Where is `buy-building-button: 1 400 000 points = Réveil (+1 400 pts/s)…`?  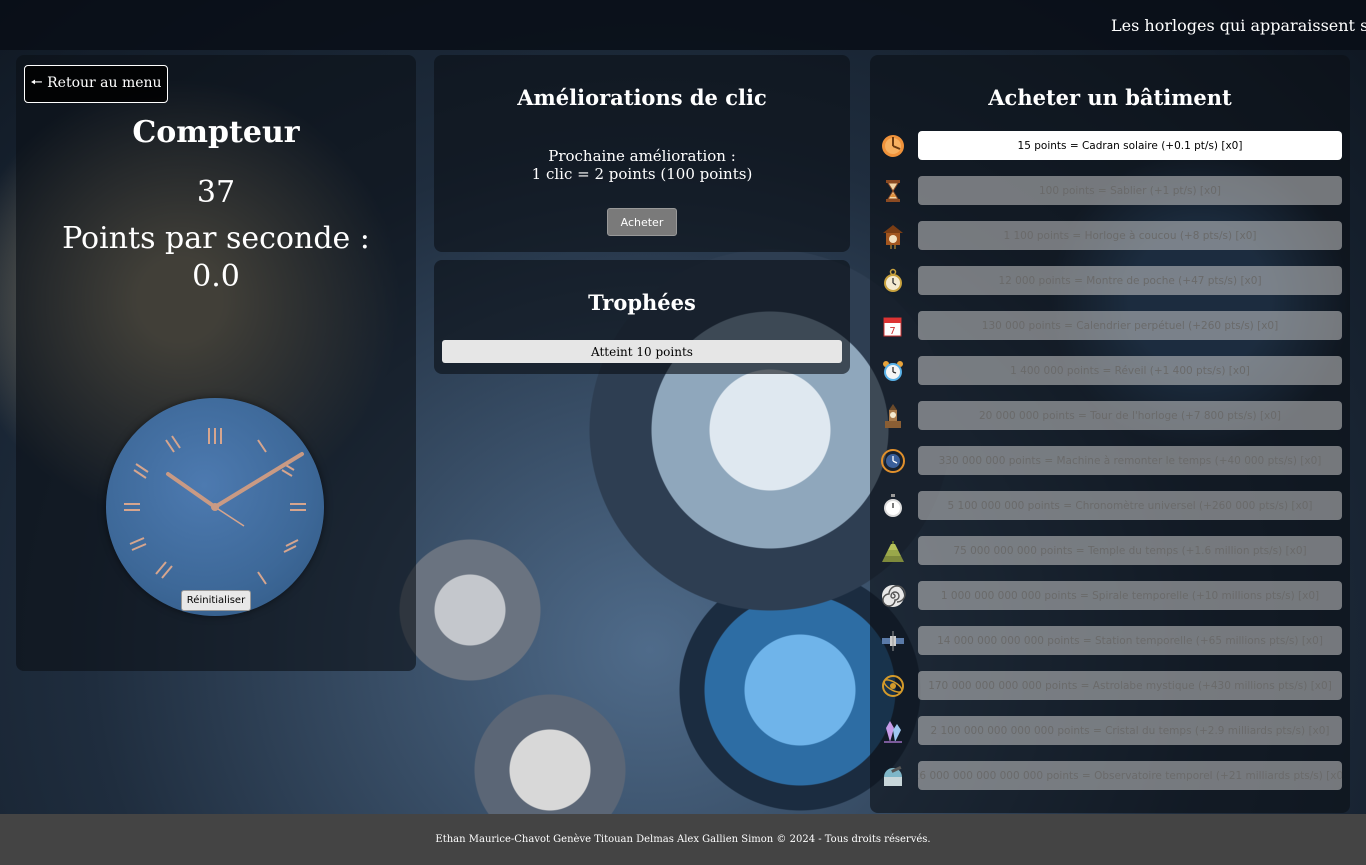 buy-building-button: 1 400 000 points = Réveil (+1 400 pts/s)… is located at coordinates (1130, 370).